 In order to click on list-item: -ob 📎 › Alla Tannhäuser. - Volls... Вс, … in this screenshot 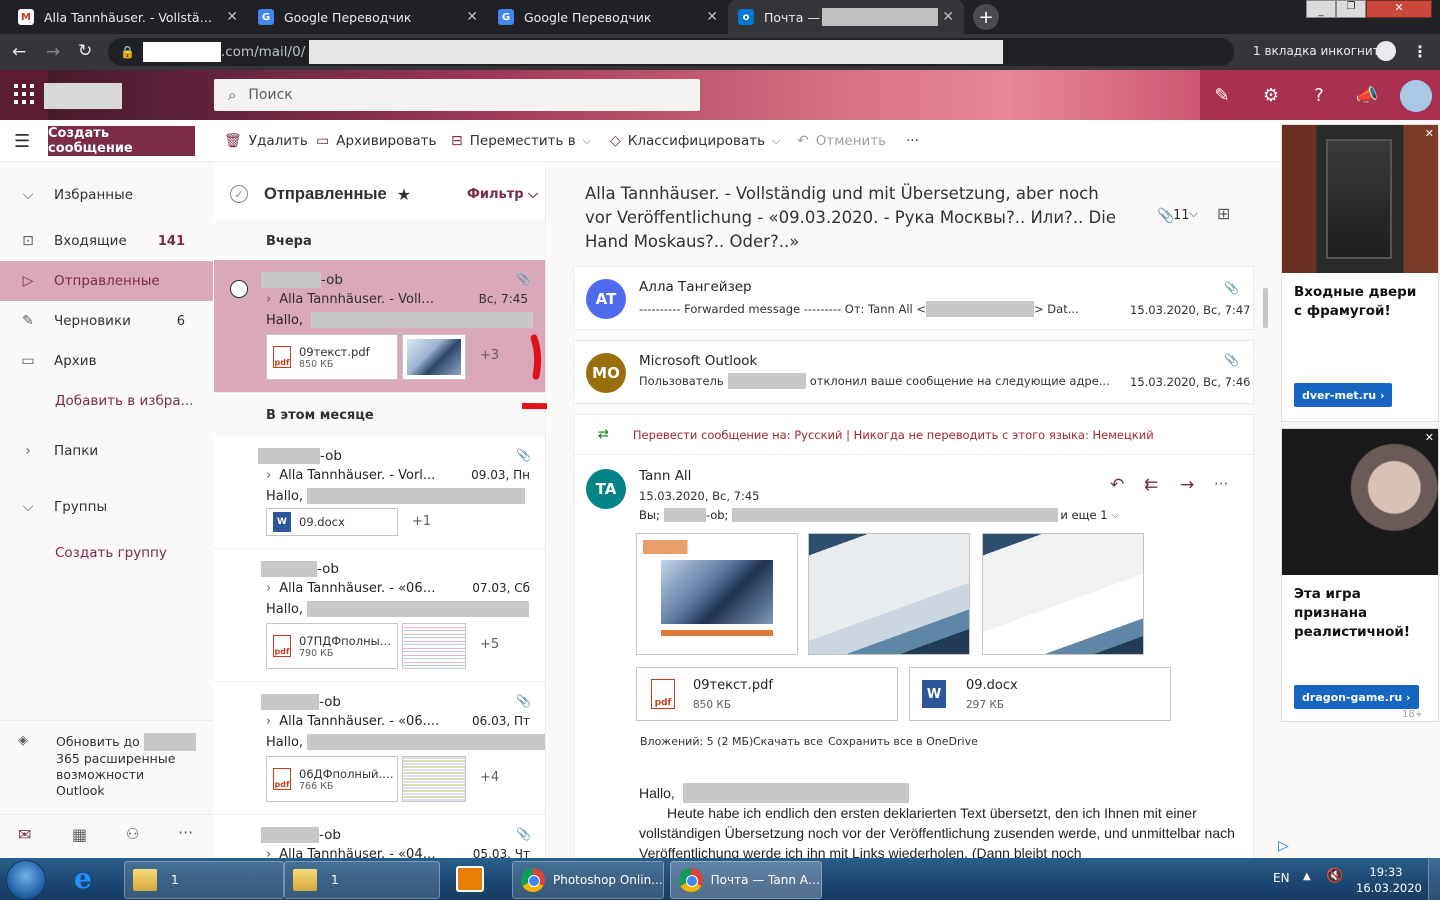, I will do `click(379, 326)`.